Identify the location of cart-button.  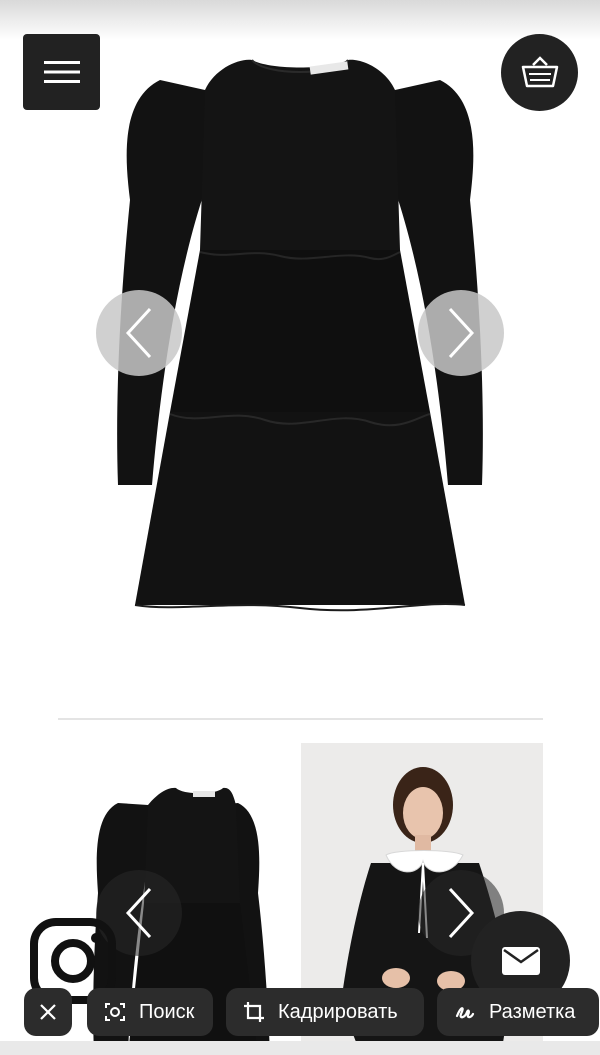
(539, 72).